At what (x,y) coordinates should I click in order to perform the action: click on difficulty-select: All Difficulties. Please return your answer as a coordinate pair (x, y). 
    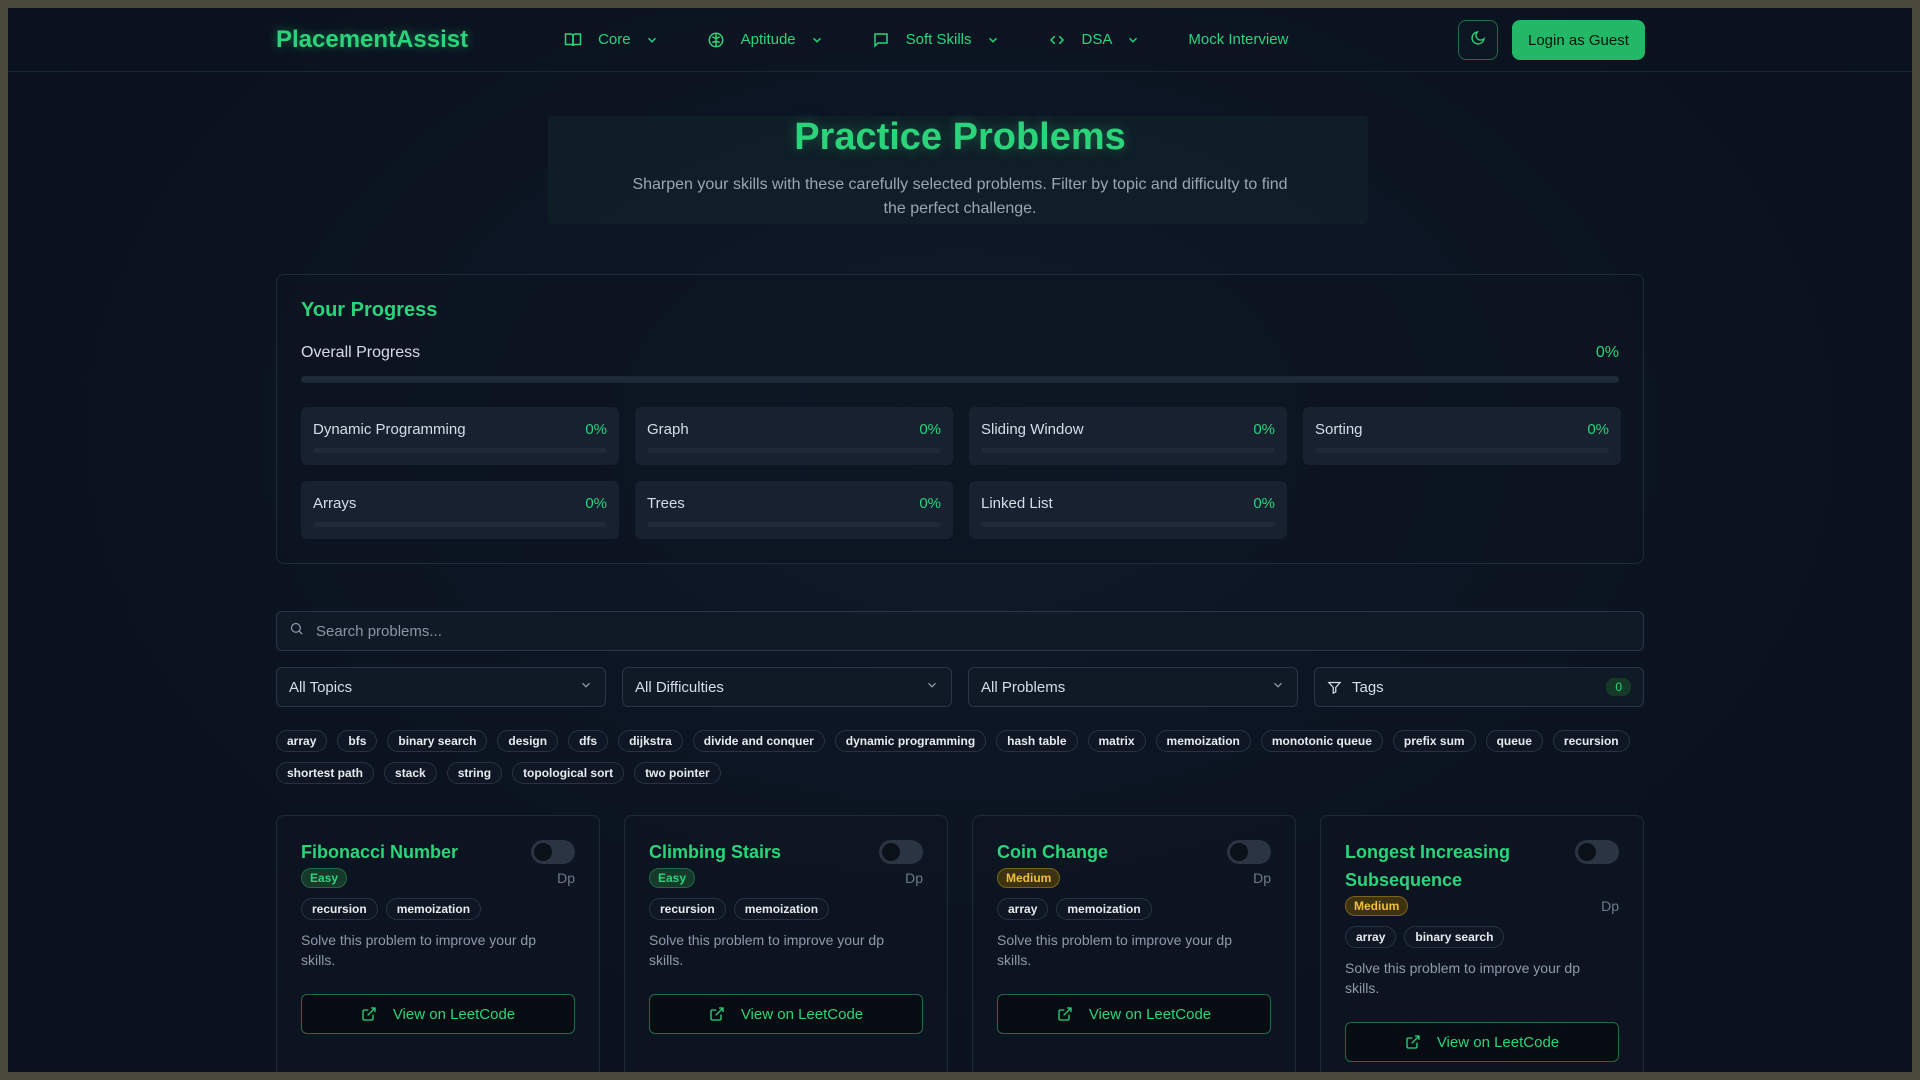
    Looking at the image, I should click on (787, 687).